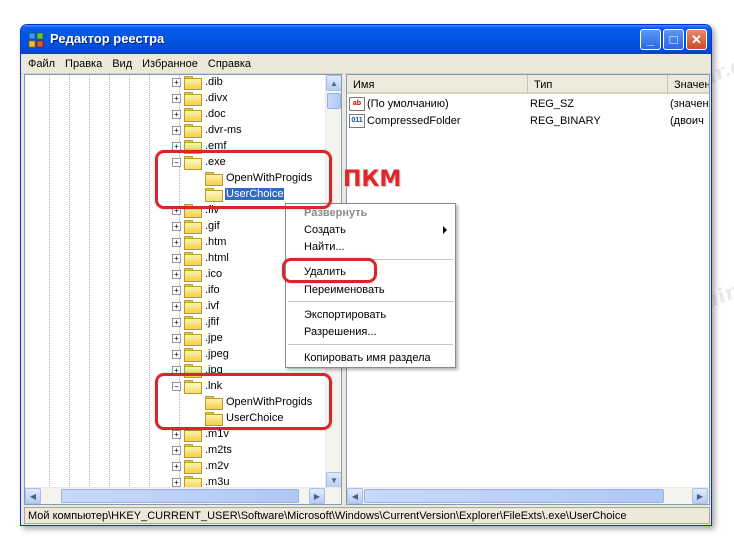 Image resolution: width=734 pixels, height=549 pixels. I want to click on menu-item-new: Создать, so click(325, 229).